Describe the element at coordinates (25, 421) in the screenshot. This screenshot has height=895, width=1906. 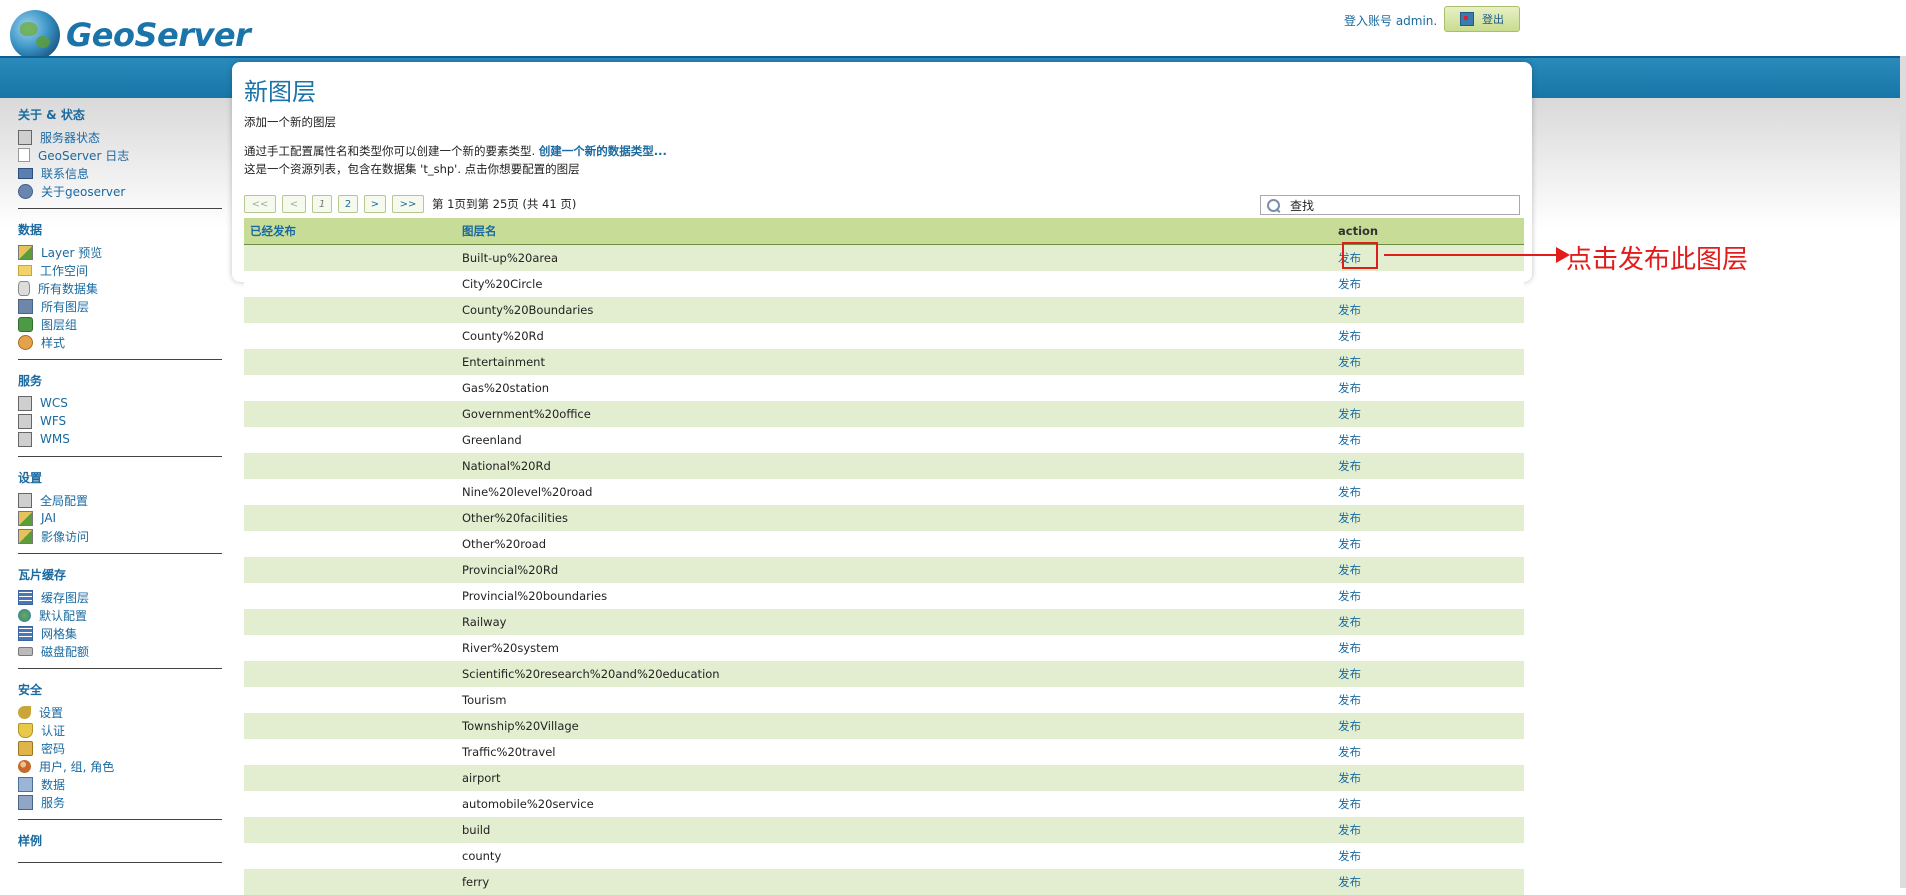
I see `server-icon` at that location.